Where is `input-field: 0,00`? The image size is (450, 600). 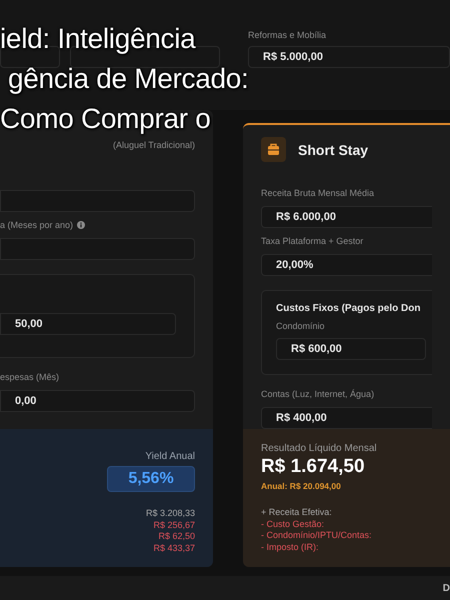
input-field: 0,00 is located at coordinates (97, 401).